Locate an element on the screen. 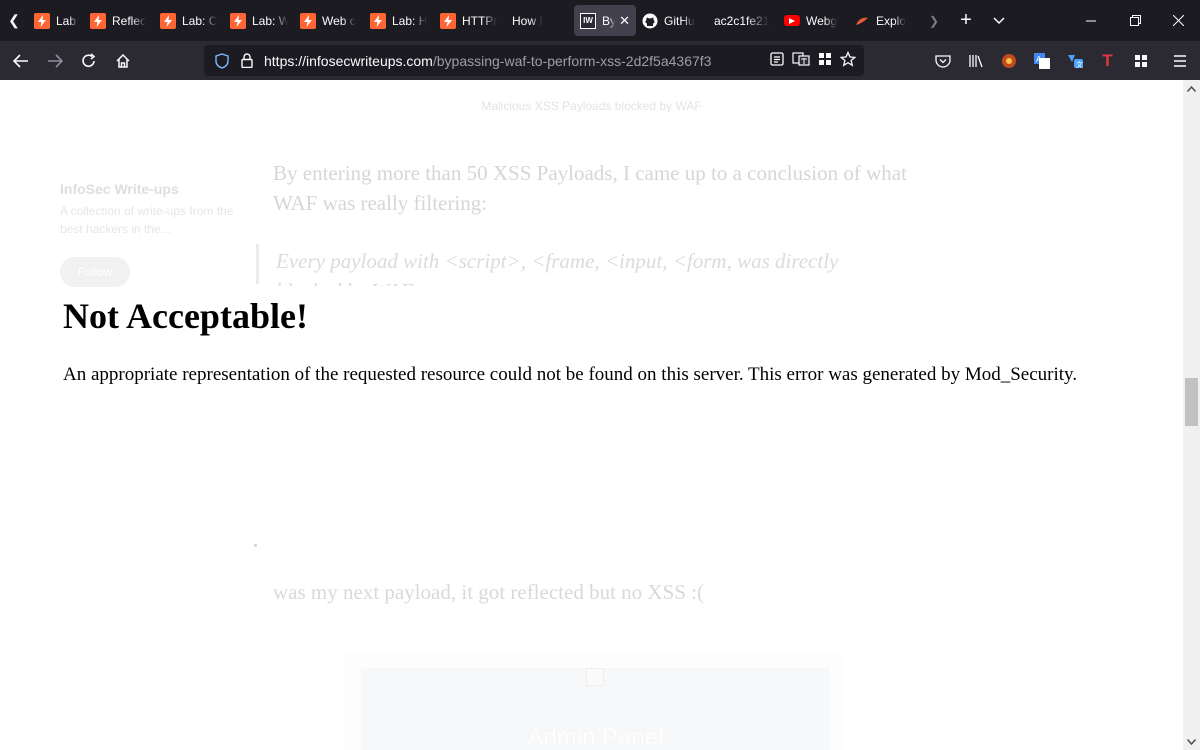 This screenshot has height=750, width=1200. broken-image-icon is located at coordinates (595, 677).